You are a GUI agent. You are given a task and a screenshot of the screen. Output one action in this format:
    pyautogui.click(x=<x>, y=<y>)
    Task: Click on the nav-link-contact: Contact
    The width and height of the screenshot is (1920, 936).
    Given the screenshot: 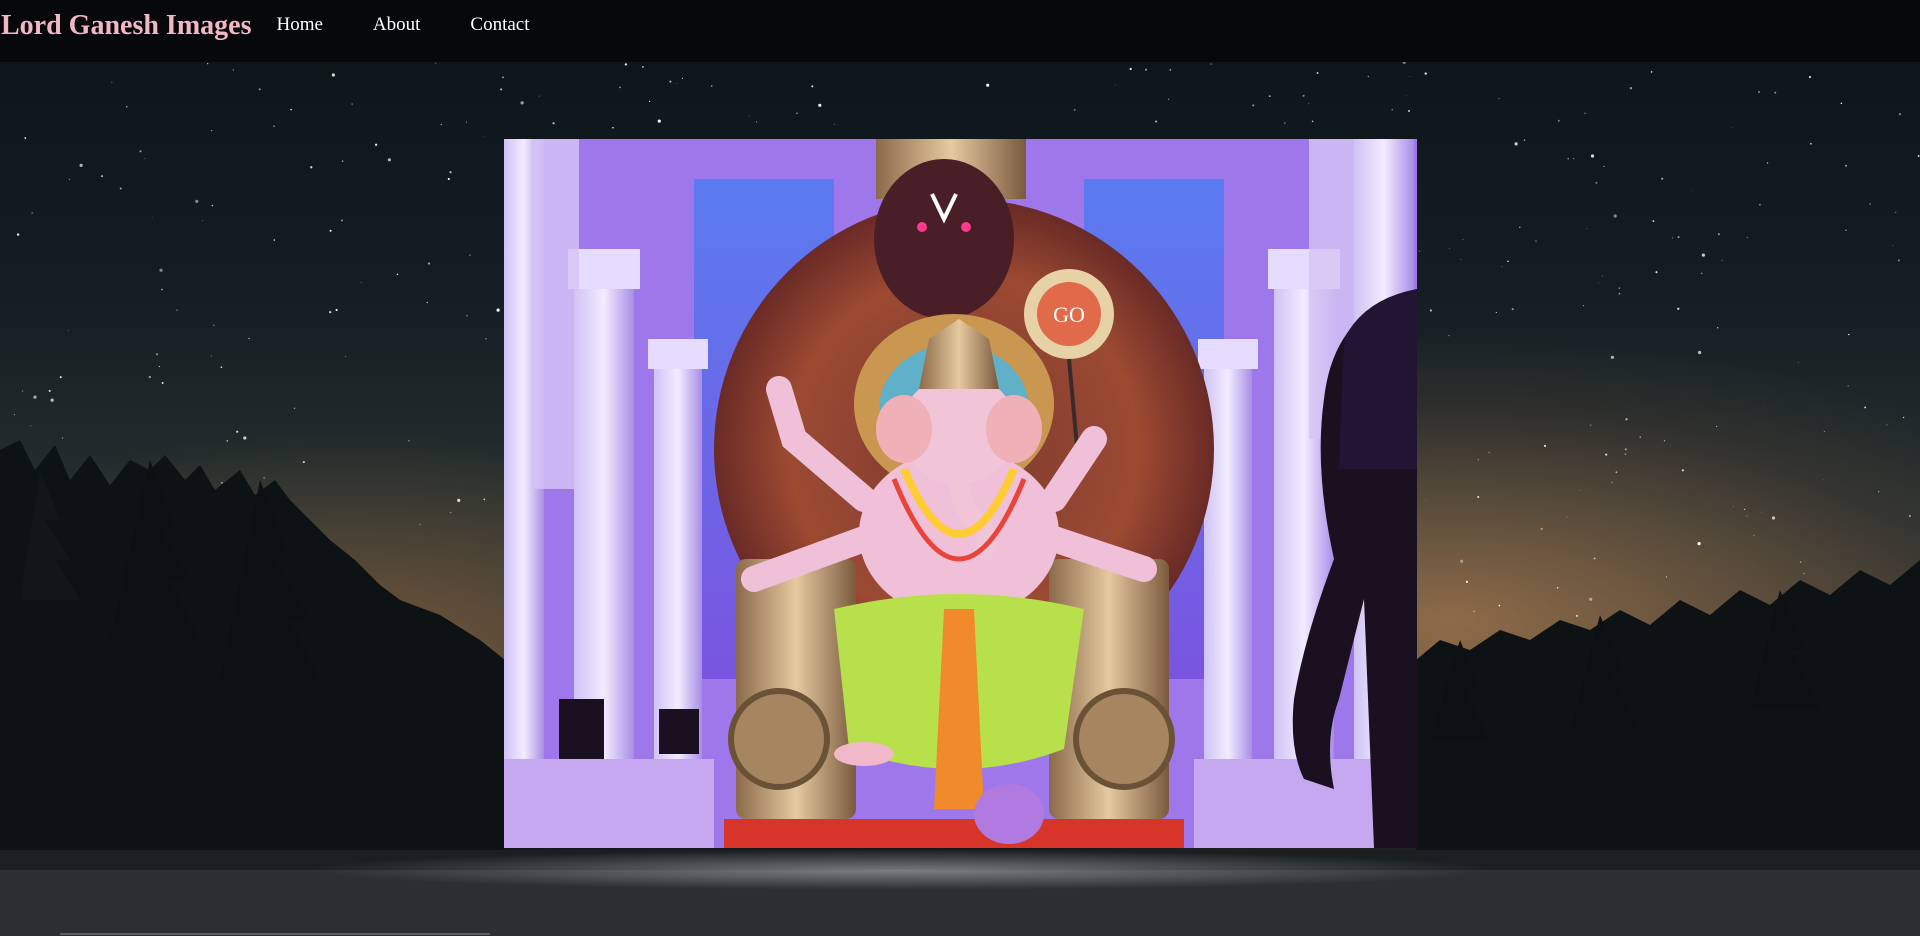 What is the action you would take?
    pyautogui.click(x=499, y=25)
    